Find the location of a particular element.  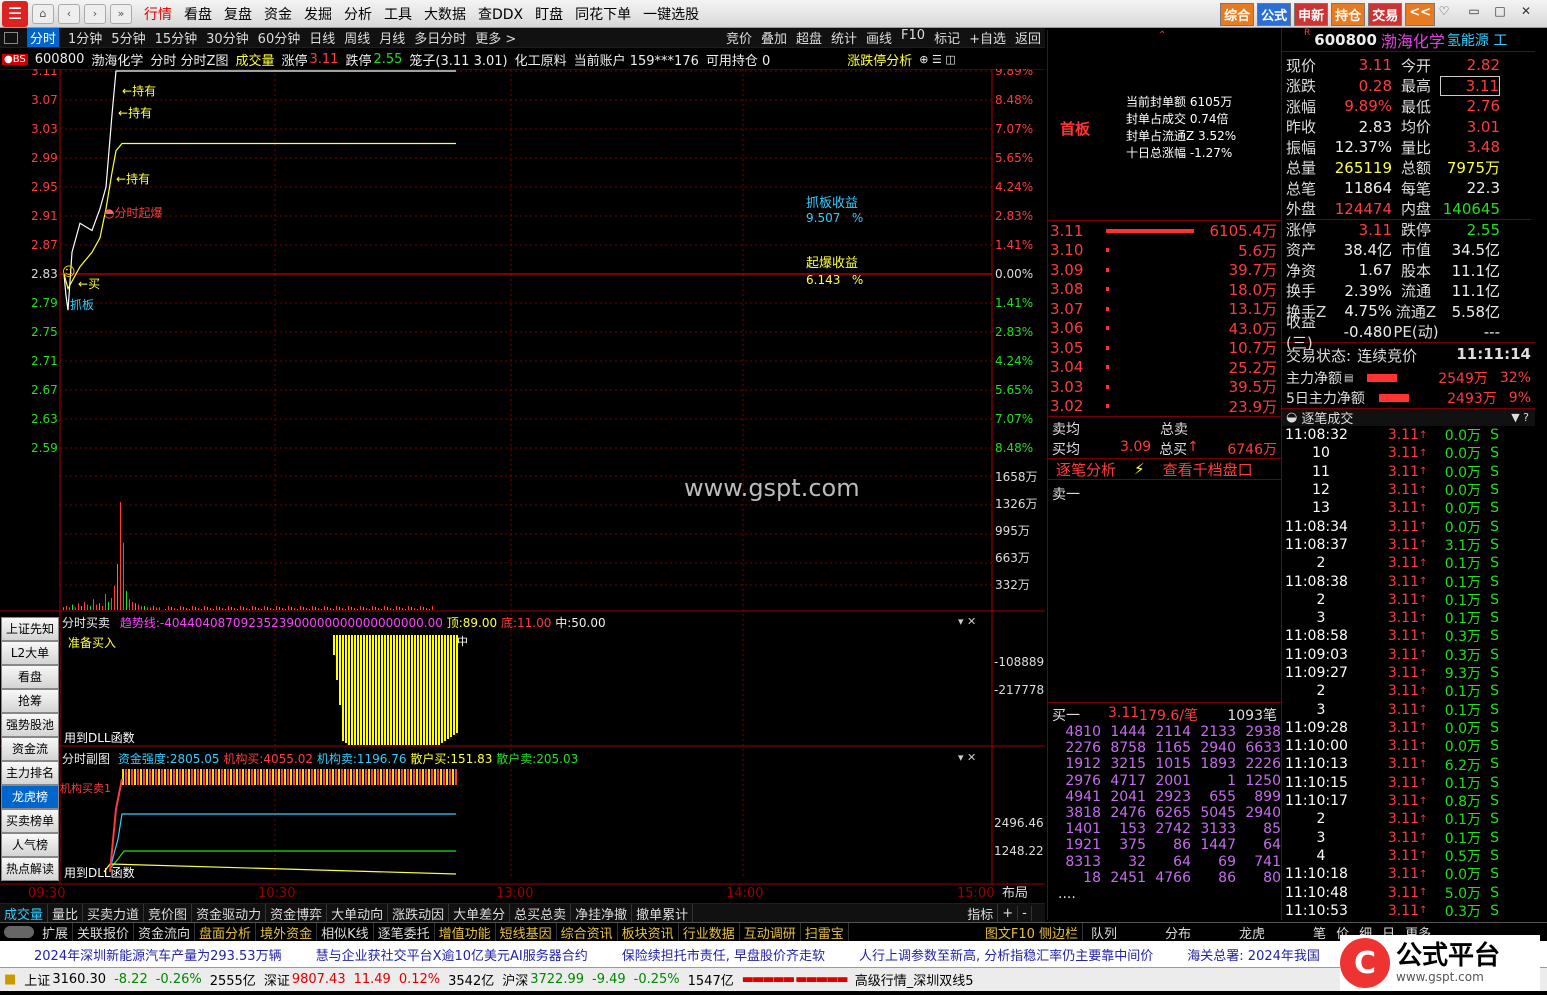

menu-item-0: 行情 is located at coordinates (158, 14).